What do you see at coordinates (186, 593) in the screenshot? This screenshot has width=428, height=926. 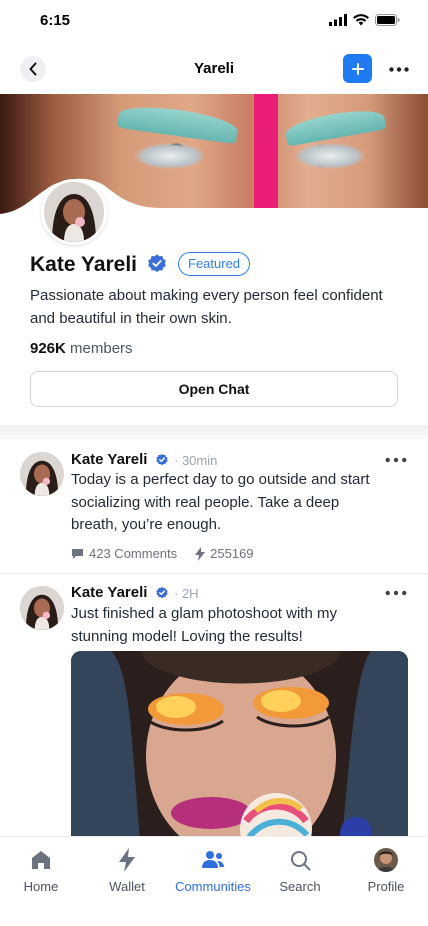 I see `post-time: · 2H` at bounding box center [186, 593].